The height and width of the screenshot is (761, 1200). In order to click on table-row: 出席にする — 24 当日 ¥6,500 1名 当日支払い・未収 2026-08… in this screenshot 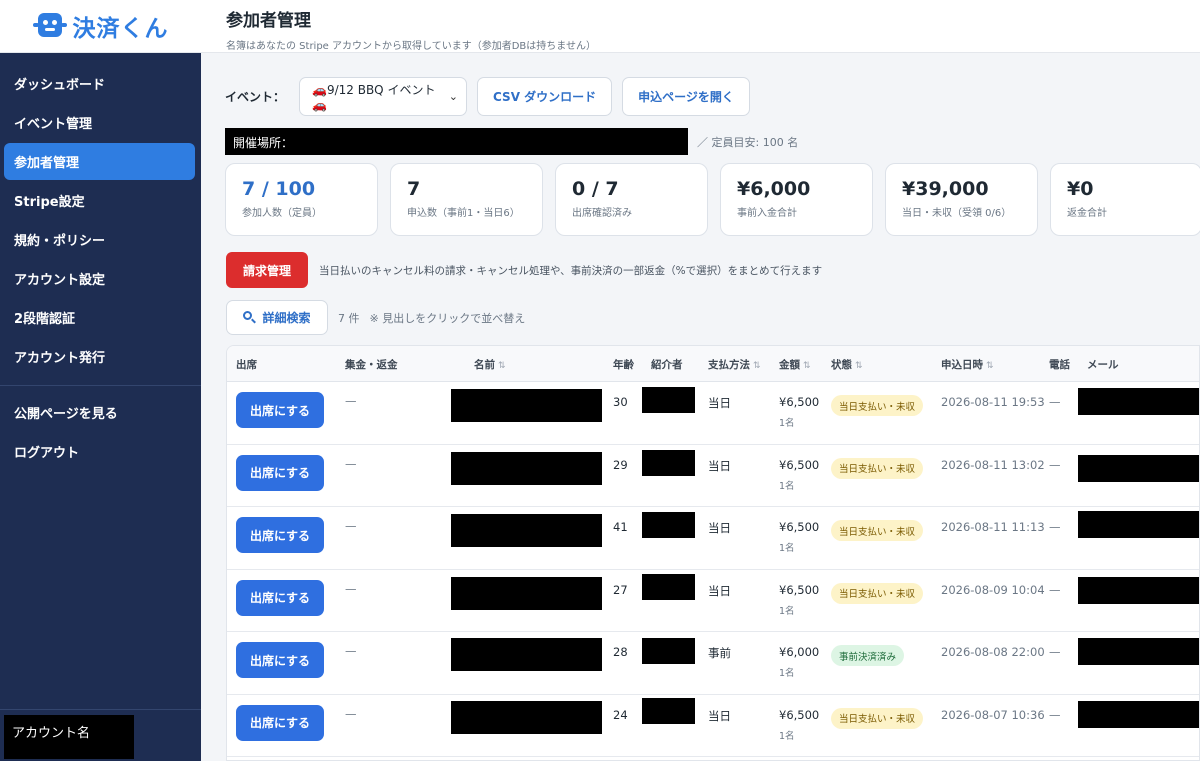, I will do `click(713, 726)`.